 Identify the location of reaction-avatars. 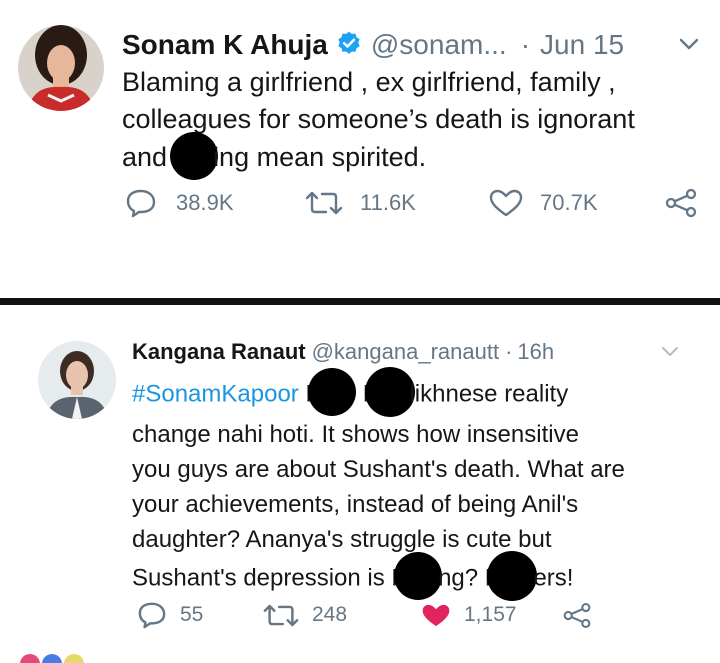
(52, 658).